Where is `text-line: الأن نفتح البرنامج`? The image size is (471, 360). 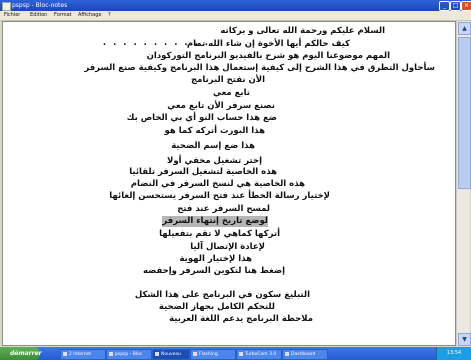 text-line: الأن نفتح البرنامج is located at coordinates (228, 80).